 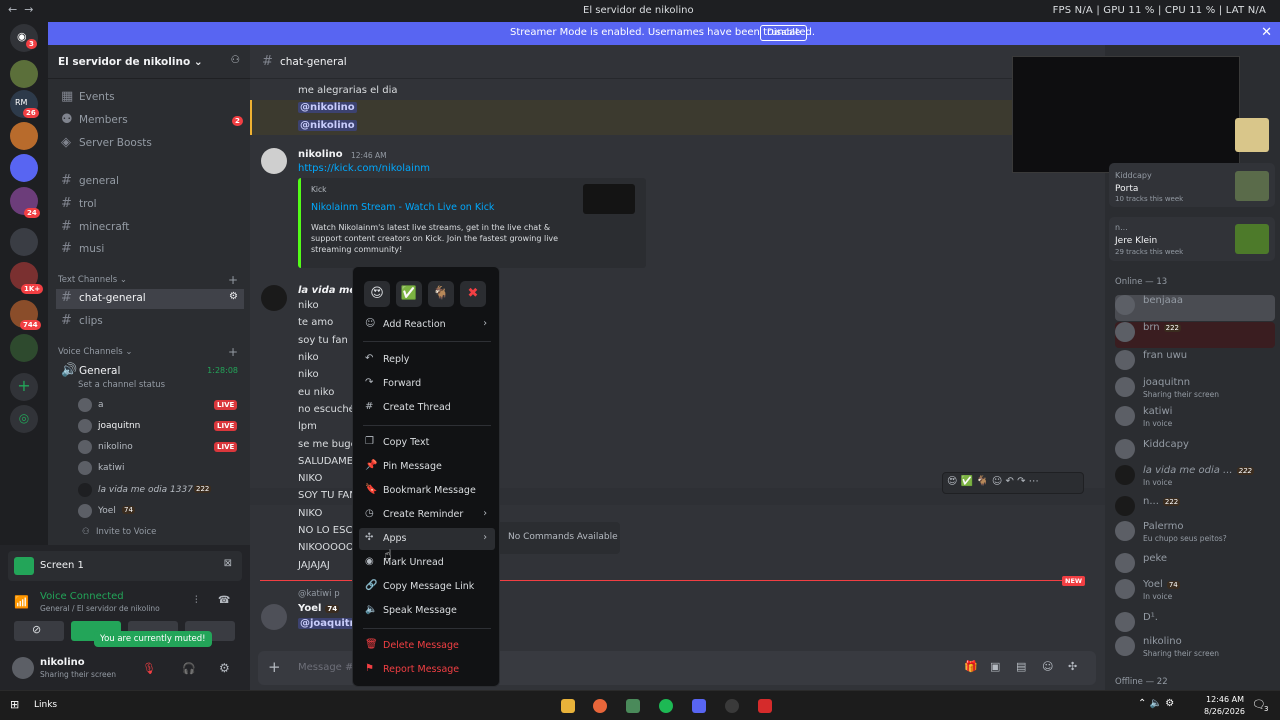 I want to click on quick-reaction-check: ✅, so click(x=409, y=294).